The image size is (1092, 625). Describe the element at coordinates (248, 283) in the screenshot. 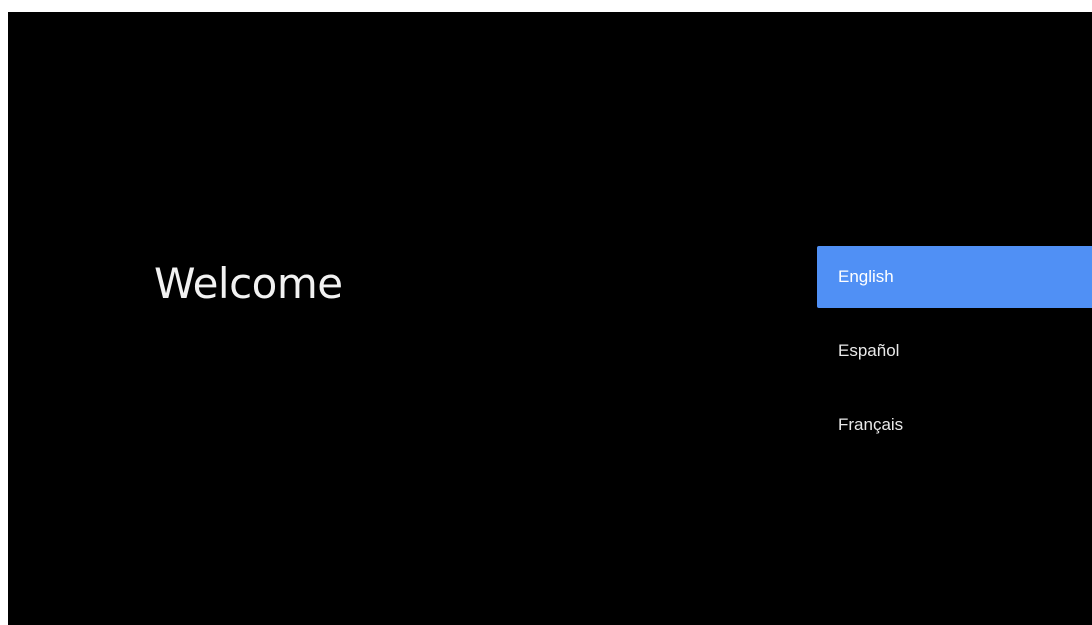

I see `welcome-title: Welcome` at that location.